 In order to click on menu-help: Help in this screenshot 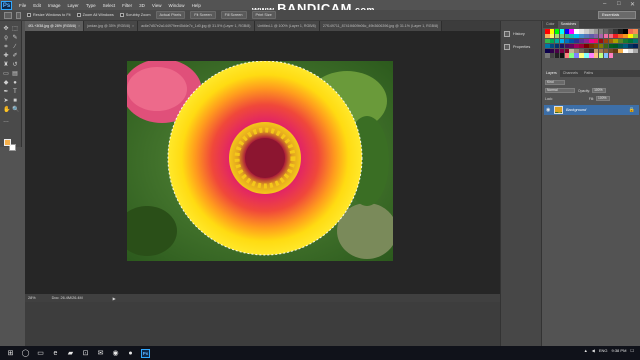, I will do `click(196, 5)`.